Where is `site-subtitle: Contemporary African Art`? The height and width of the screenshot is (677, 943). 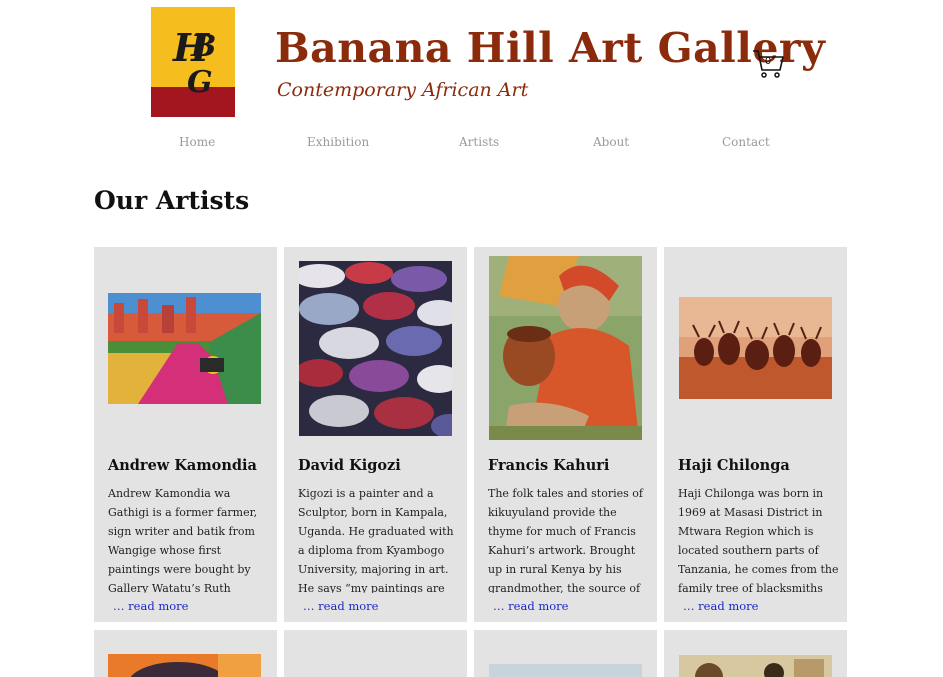
site-subtitle: Contemporary African Art is located at coordinates (403, 90).